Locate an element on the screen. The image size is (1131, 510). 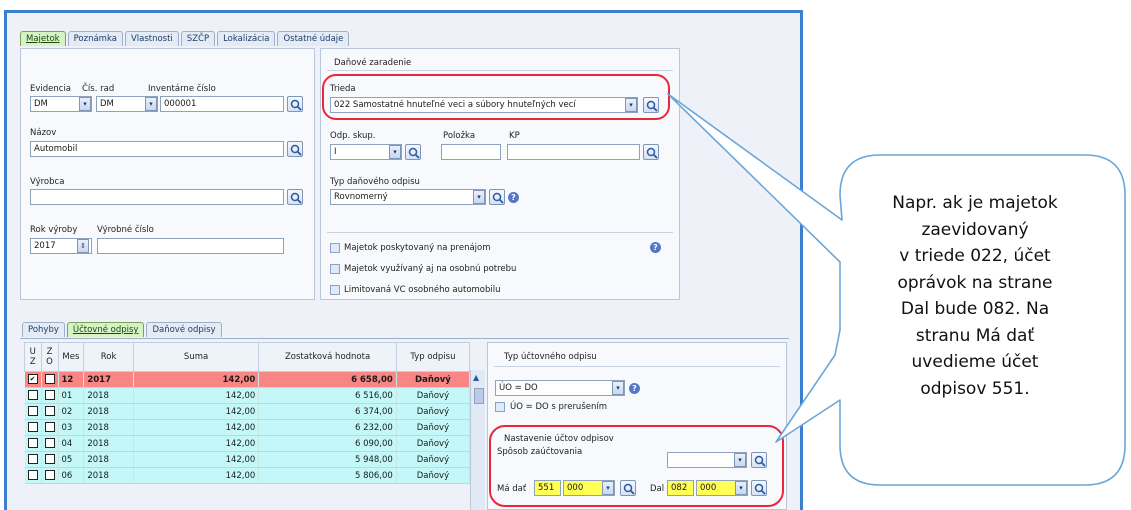
callout-line: zaevidovaný is located at coordinates (975, 229).